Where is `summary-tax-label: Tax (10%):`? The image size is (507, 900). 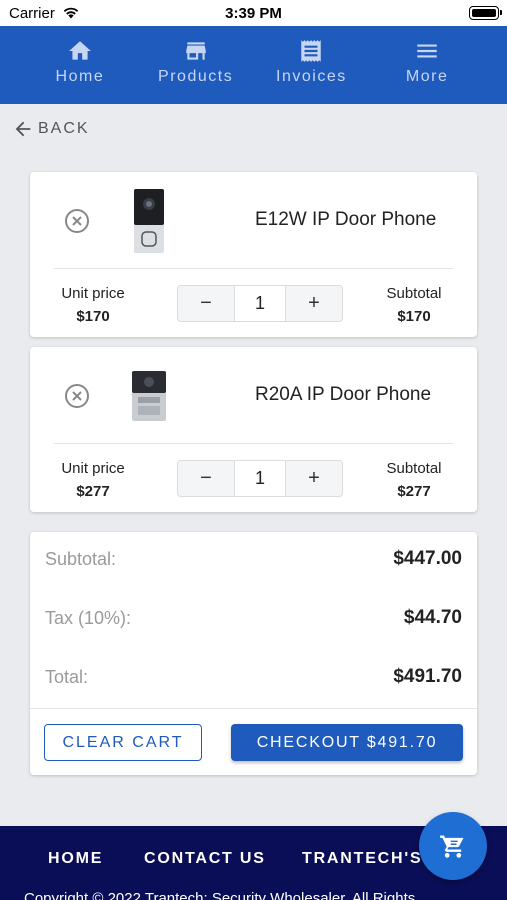 summary-tax-label: Tax (10%): is located at coordinates (88, 617).